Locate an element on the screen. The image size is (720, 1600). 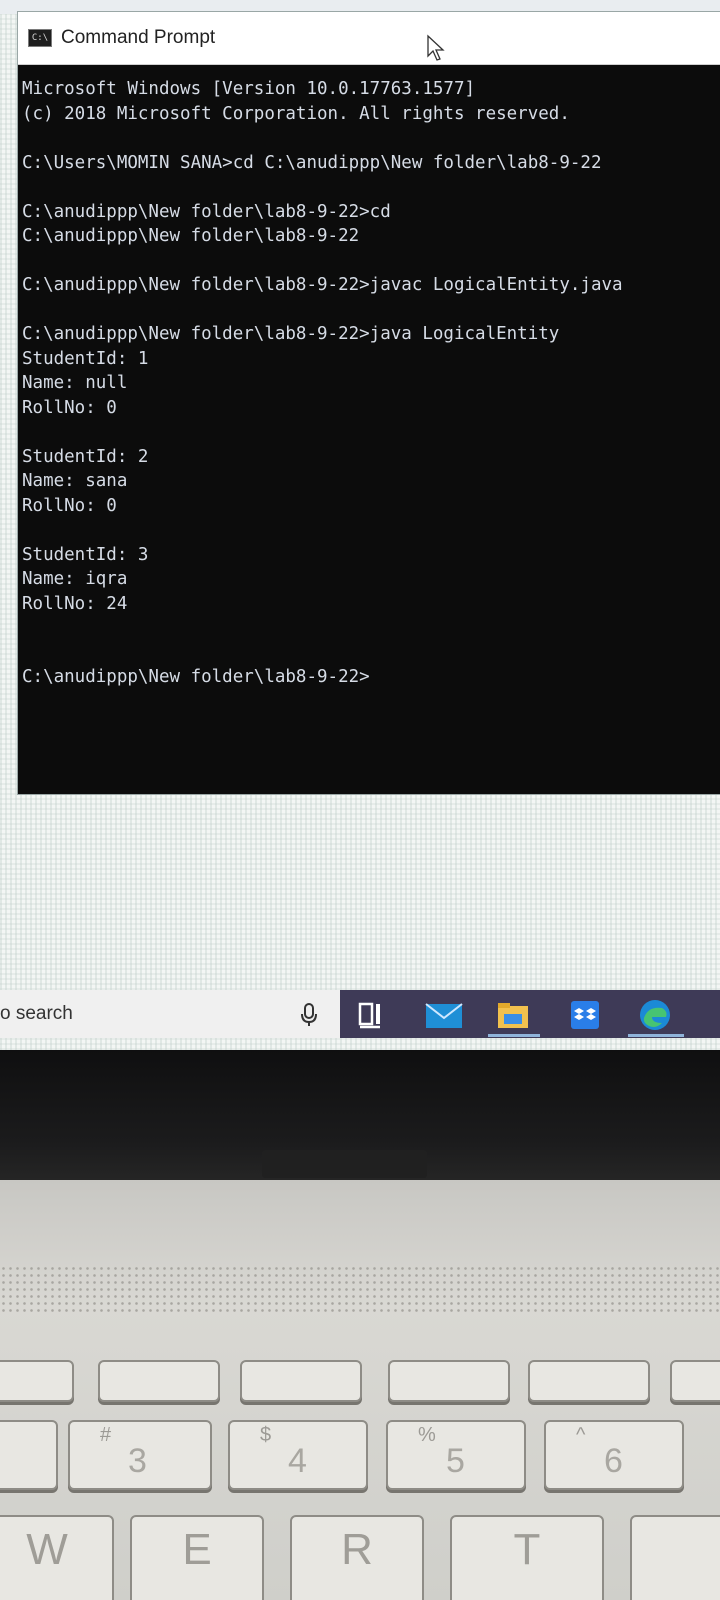
search-placeholder: o search is located at coordinates (36, 1013).